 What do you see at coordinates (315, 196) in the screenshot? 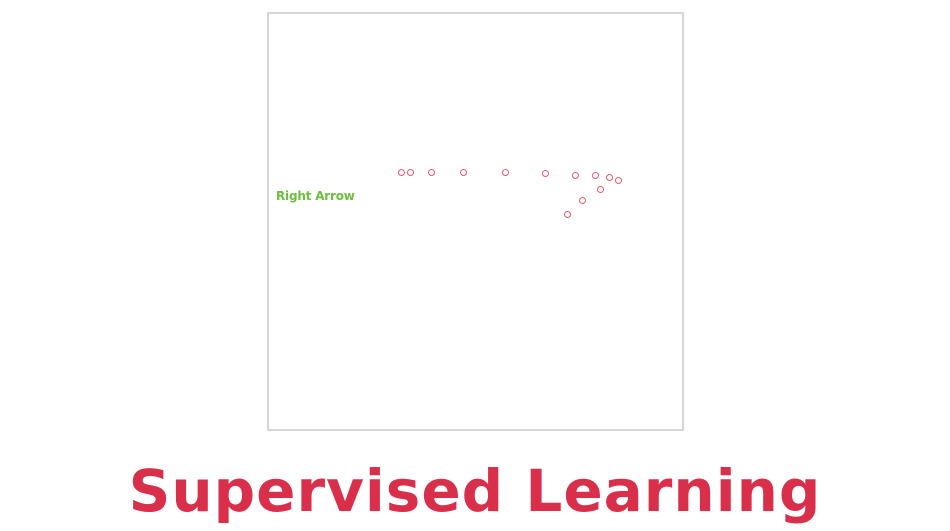
I see `recognized-gesture-label: Right Arrow` at bounding box center [315, 196].